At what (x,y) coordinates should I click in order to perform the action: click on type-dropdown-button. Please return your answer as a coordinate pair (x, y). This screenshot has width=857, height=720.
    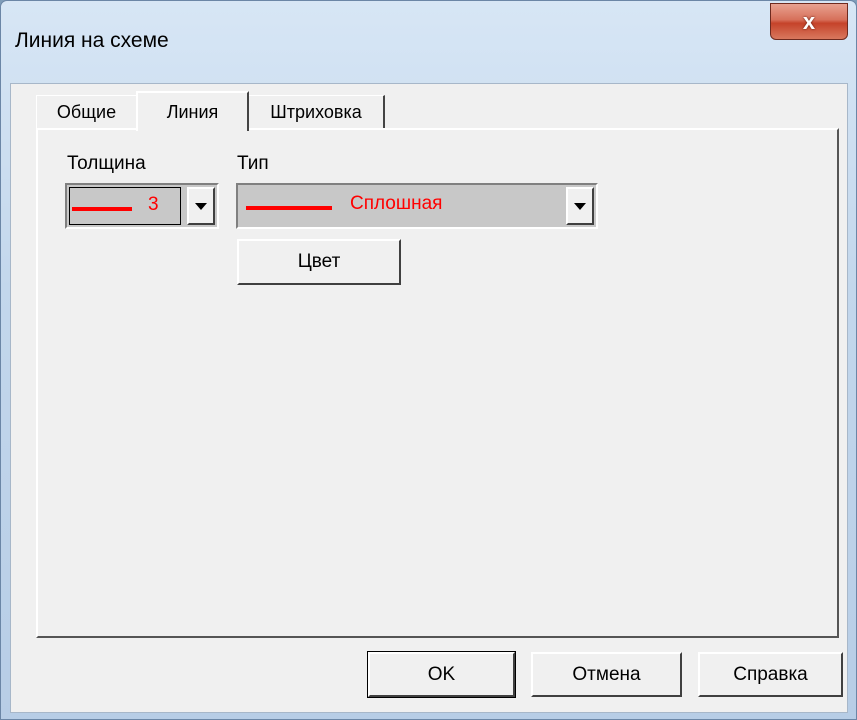
    Looking at the image, I should click on (580, 206).